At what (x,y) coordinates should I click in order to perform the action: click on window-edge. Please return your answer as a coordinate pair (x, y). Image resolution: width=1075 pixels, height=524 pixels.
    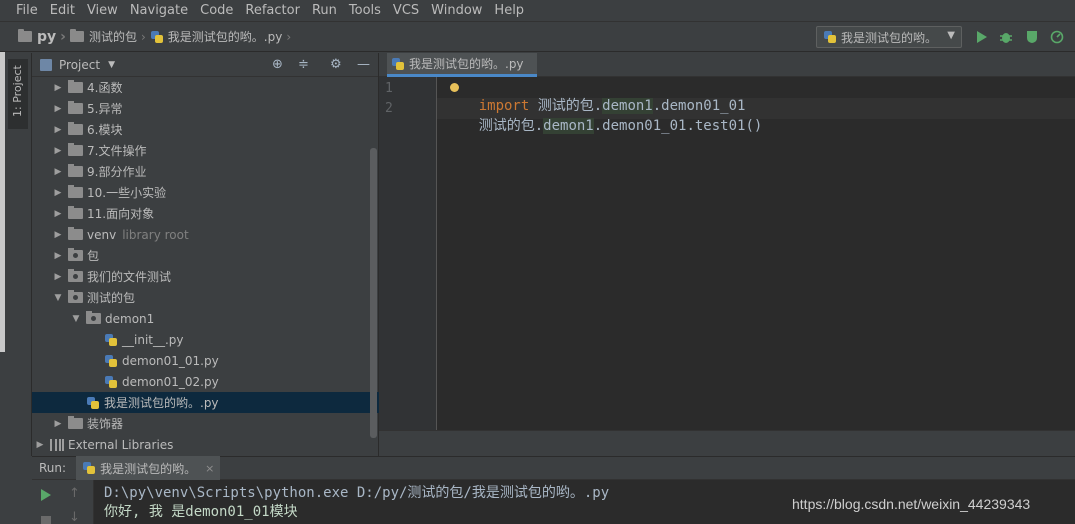
    Looking at the image, I should click on (2, 202).